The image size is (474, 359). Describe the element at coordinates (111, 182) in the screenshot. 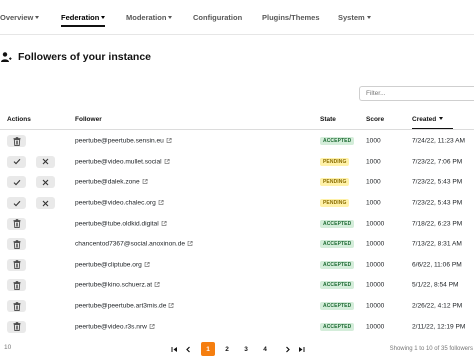

I see `follower-link: peertube@dalek.zone` at that location.